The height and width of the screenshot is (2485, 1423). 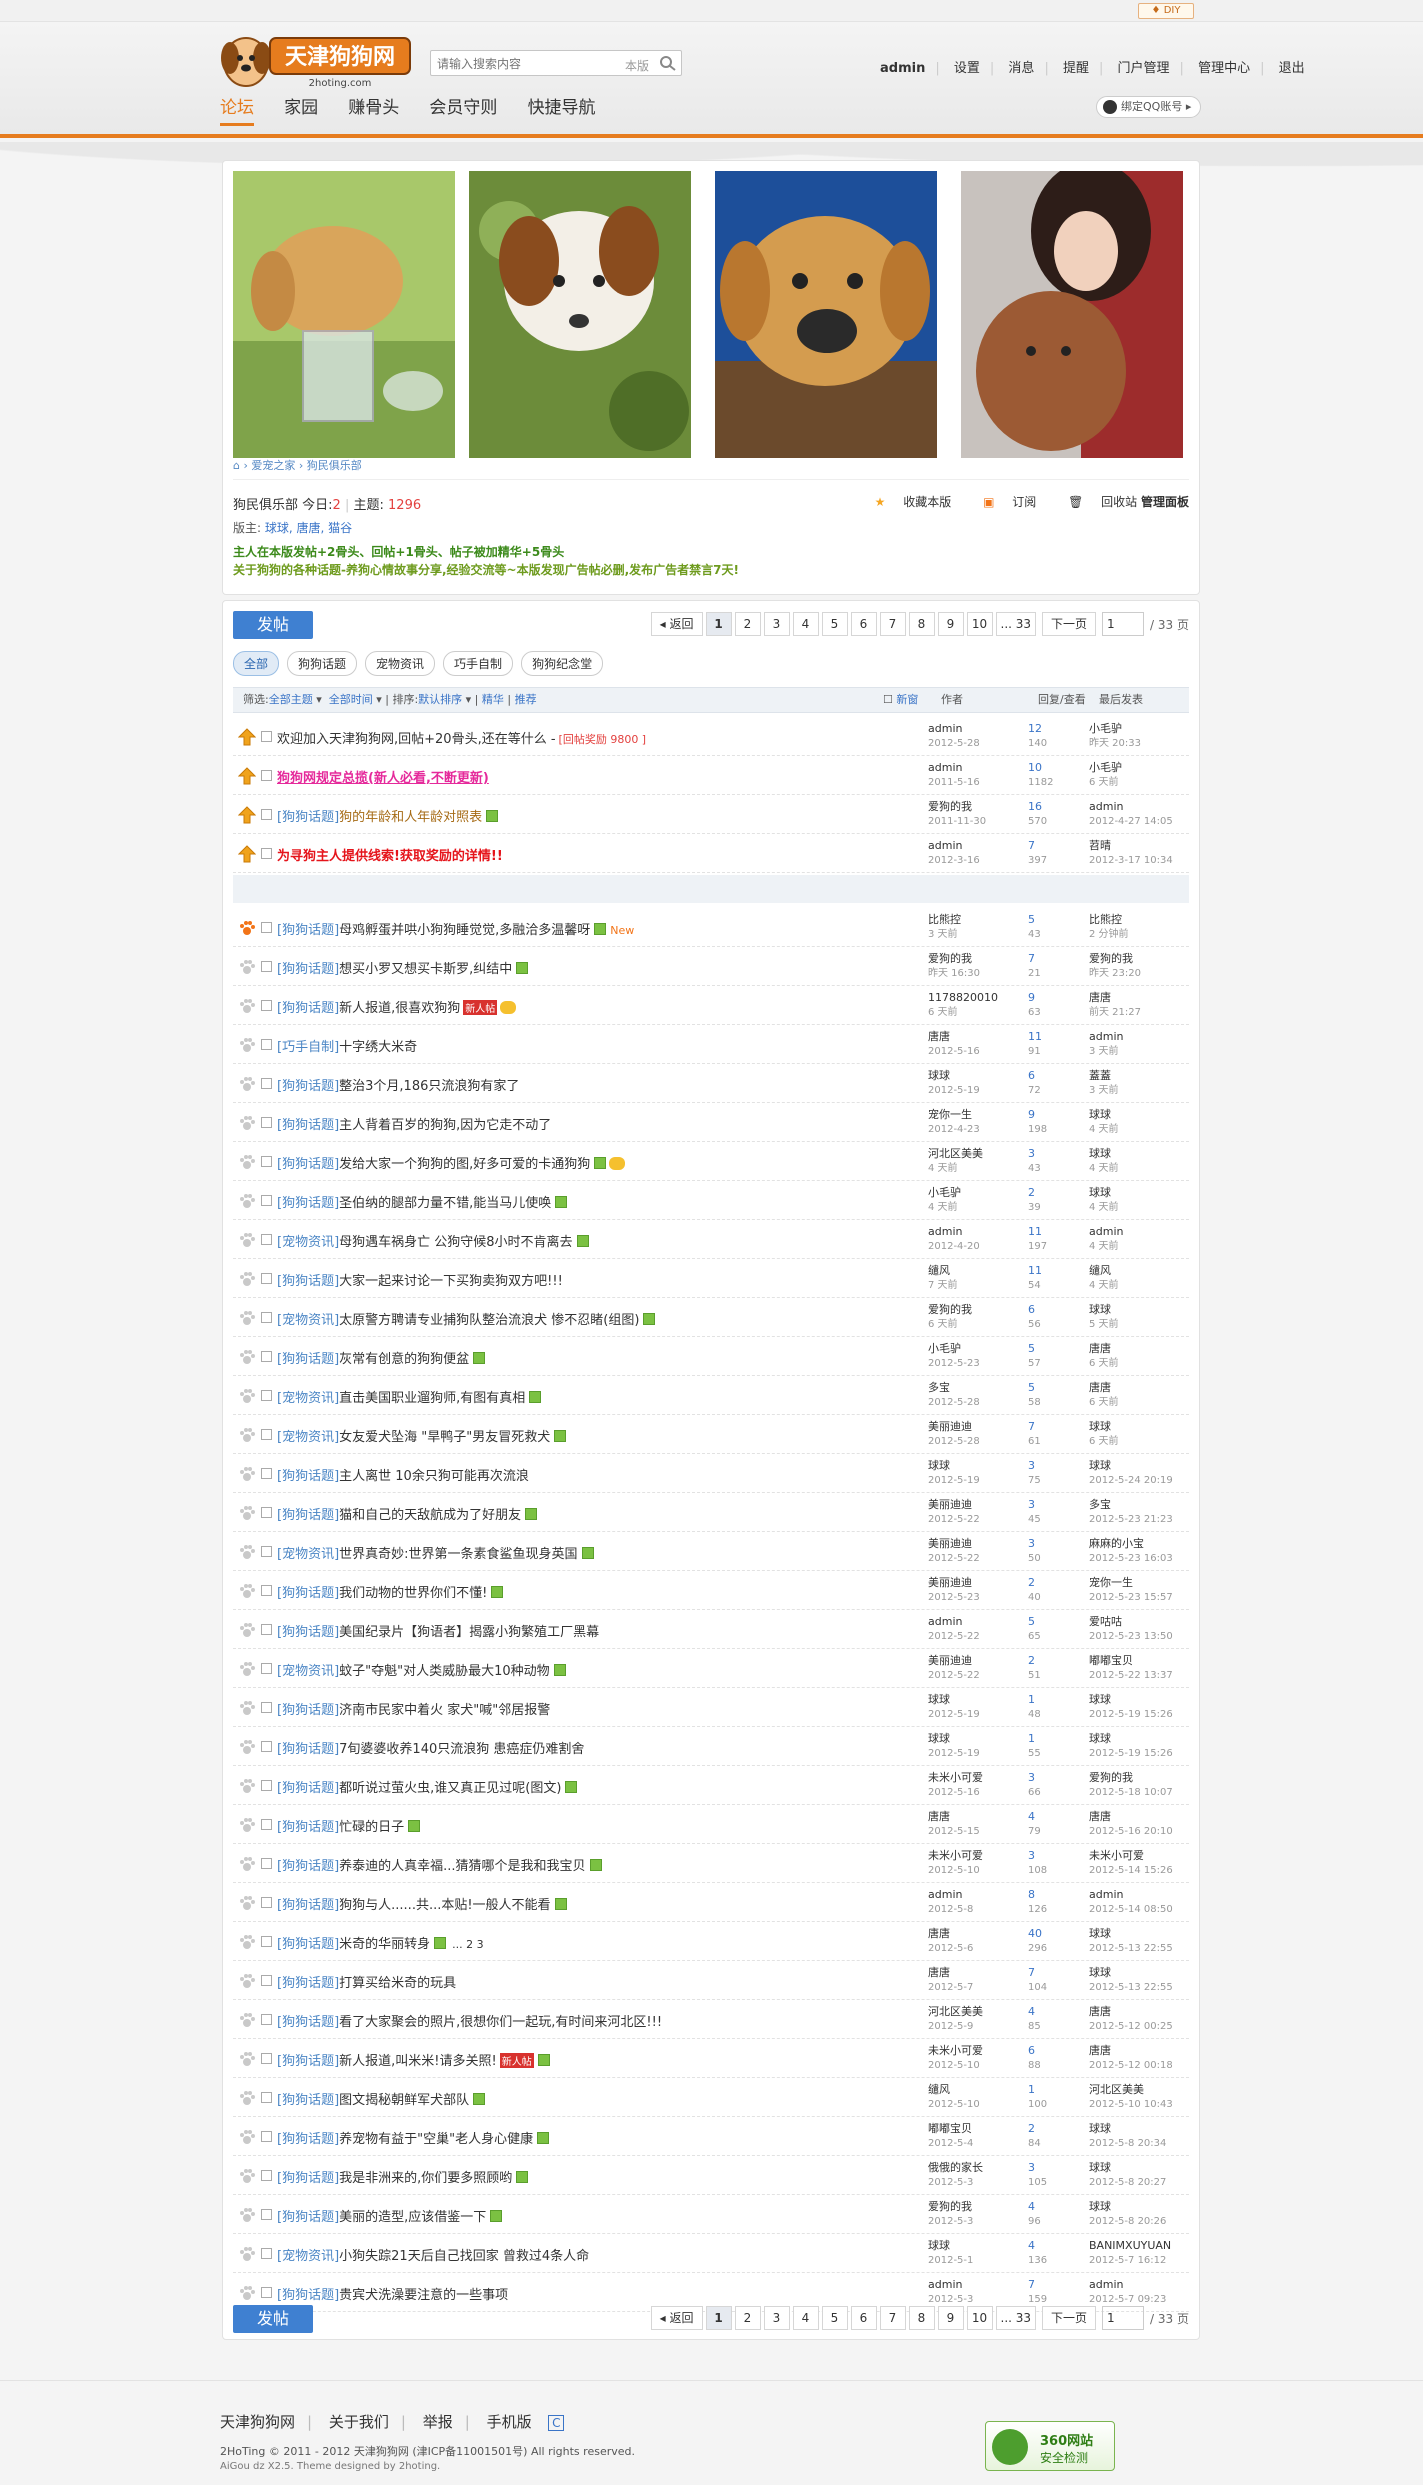 I want to click on reply-count: 1, so click(x=1037, y=2089).